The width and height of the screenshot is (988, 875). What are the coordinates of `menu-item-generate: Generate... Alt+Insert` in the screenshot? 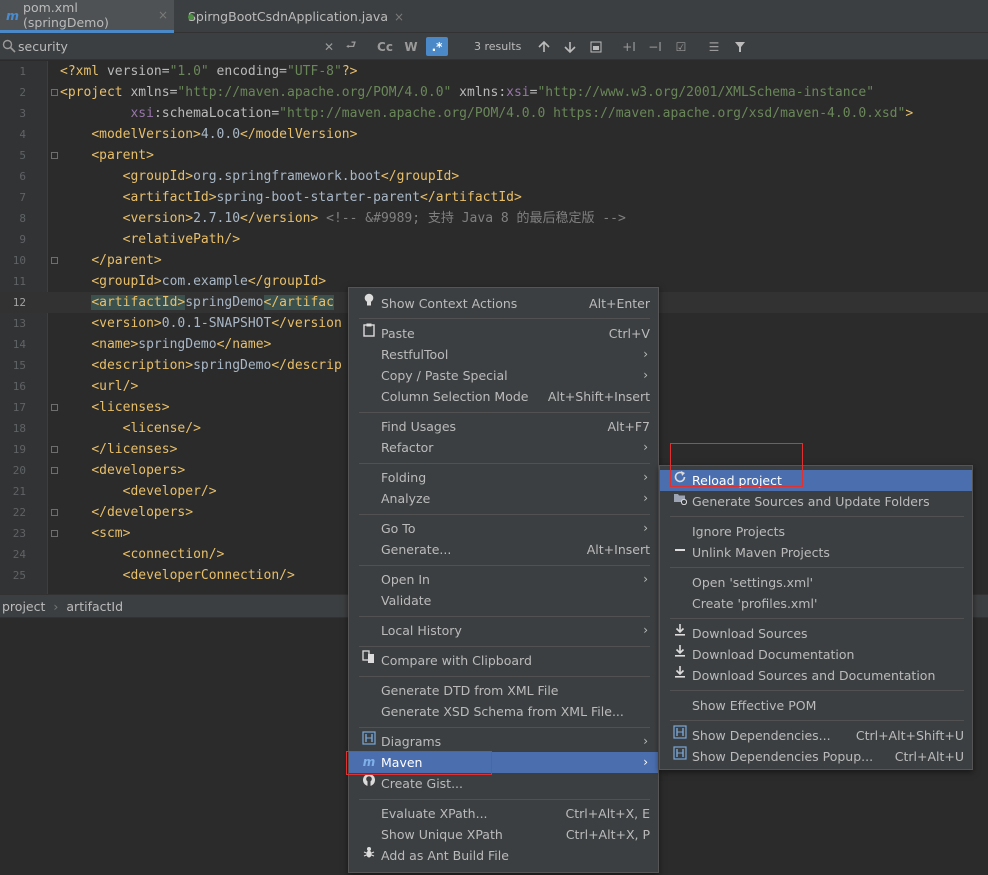 It's located at (503, 549).